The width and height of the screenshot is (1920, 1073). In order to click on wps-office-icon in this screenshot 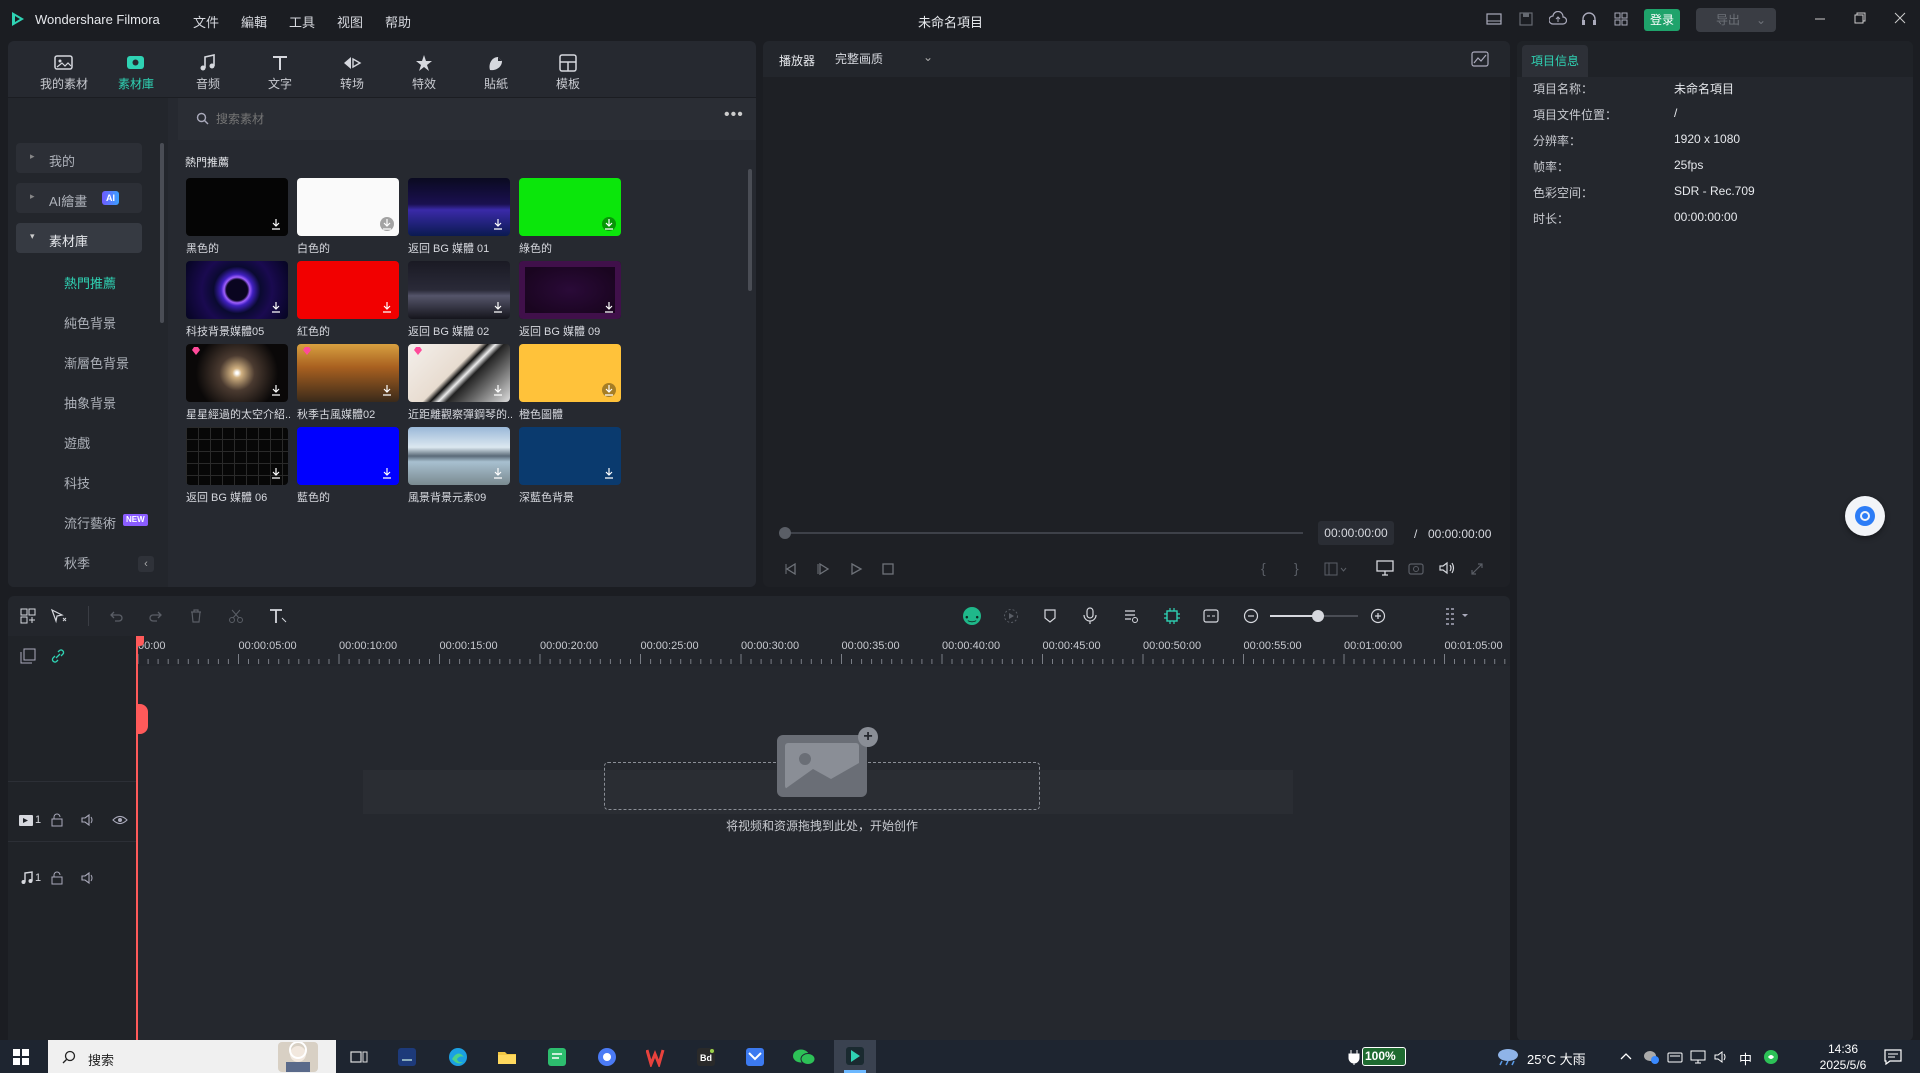, I will do `click(657, 1057)`.